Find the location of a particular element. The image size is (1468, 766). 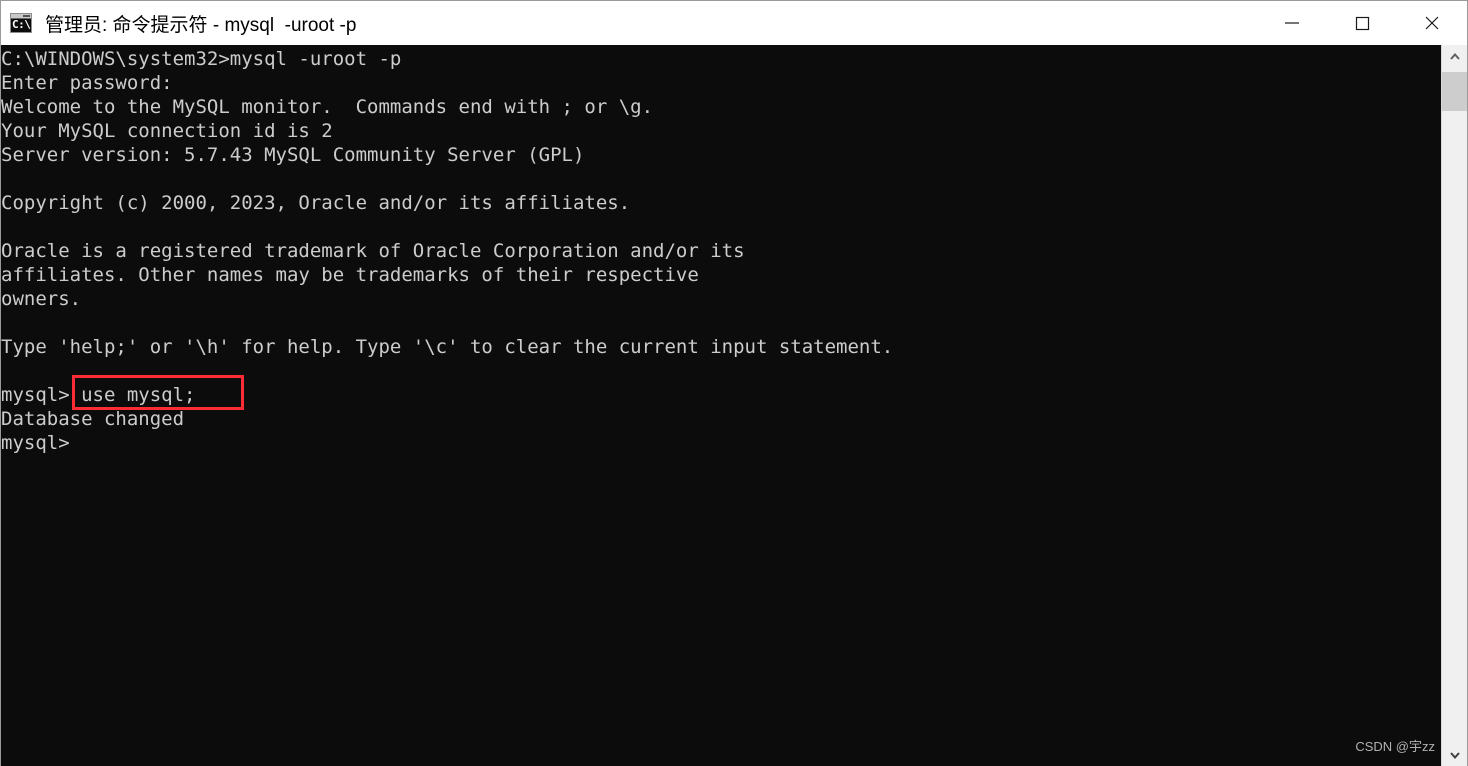

maximize-button is located at coordinates (1362, 23).